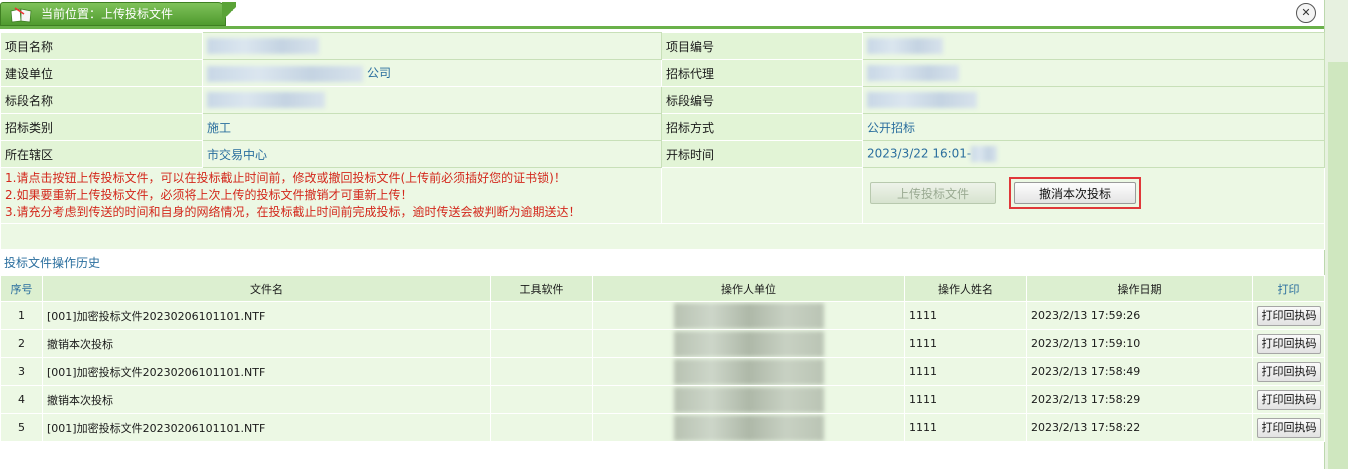 Image resolution: width=1348 pixels, height=469 pixels. Describe the element at coordinates (1139, 315) in the screenshot. I see `row-date: 2023/2/13 17:59:26` at that location.